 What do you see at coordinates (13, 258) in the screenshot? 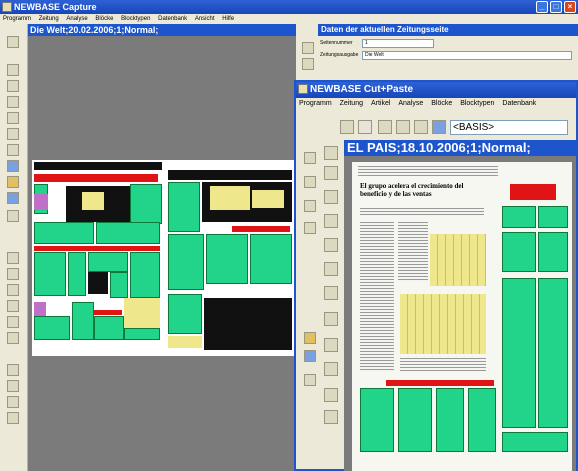
I see `grid-tool-icon` at bounding box center [13, 258].